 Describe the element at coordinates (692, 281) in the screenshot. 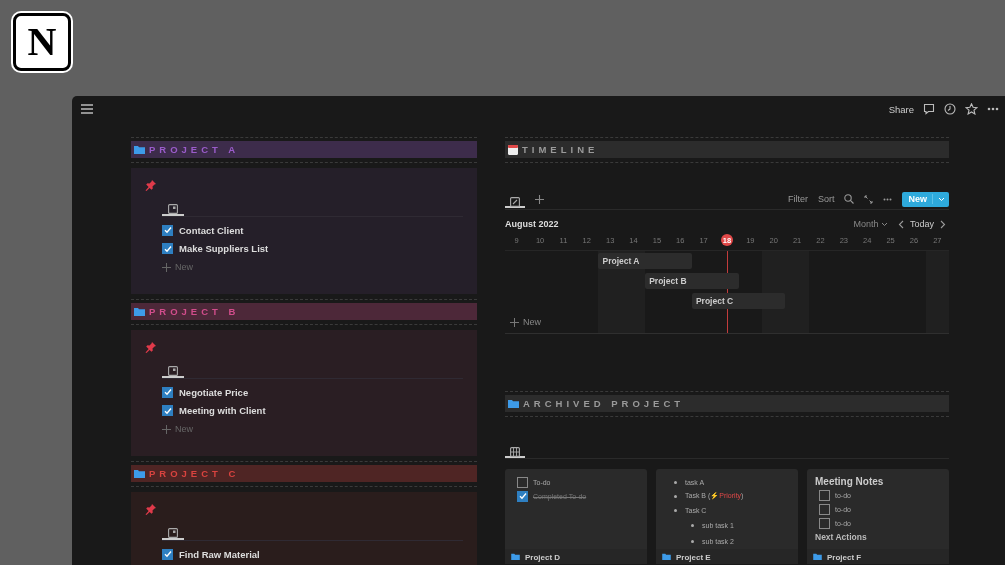

I see `timeline-bar: Project B` at that location.